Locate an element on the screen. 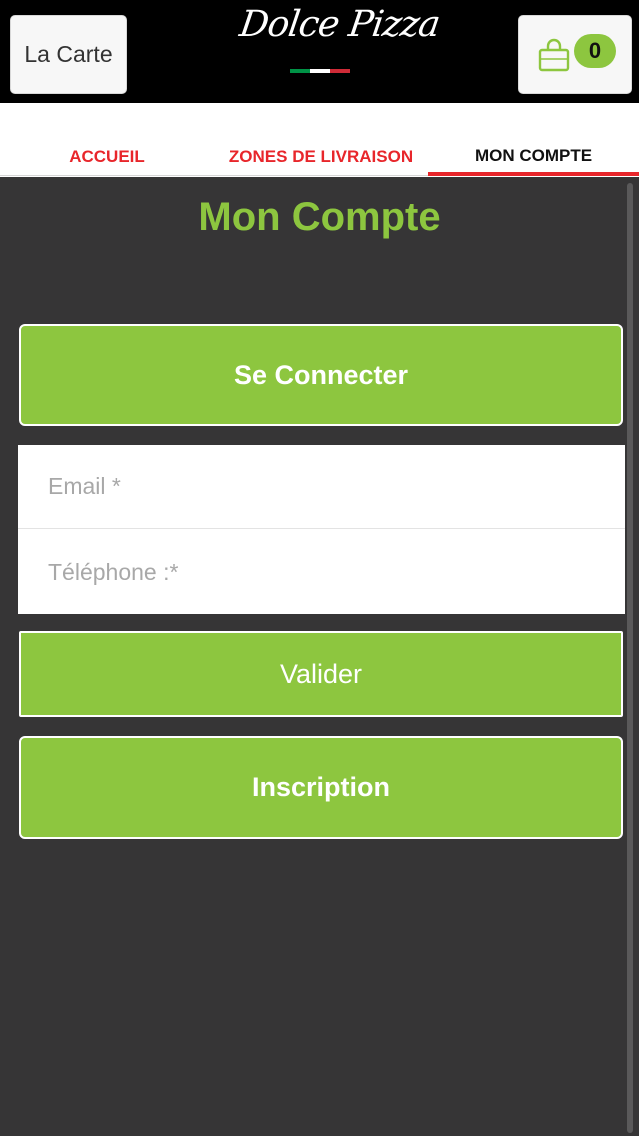  flag-red is located at coordinates (340, 71).